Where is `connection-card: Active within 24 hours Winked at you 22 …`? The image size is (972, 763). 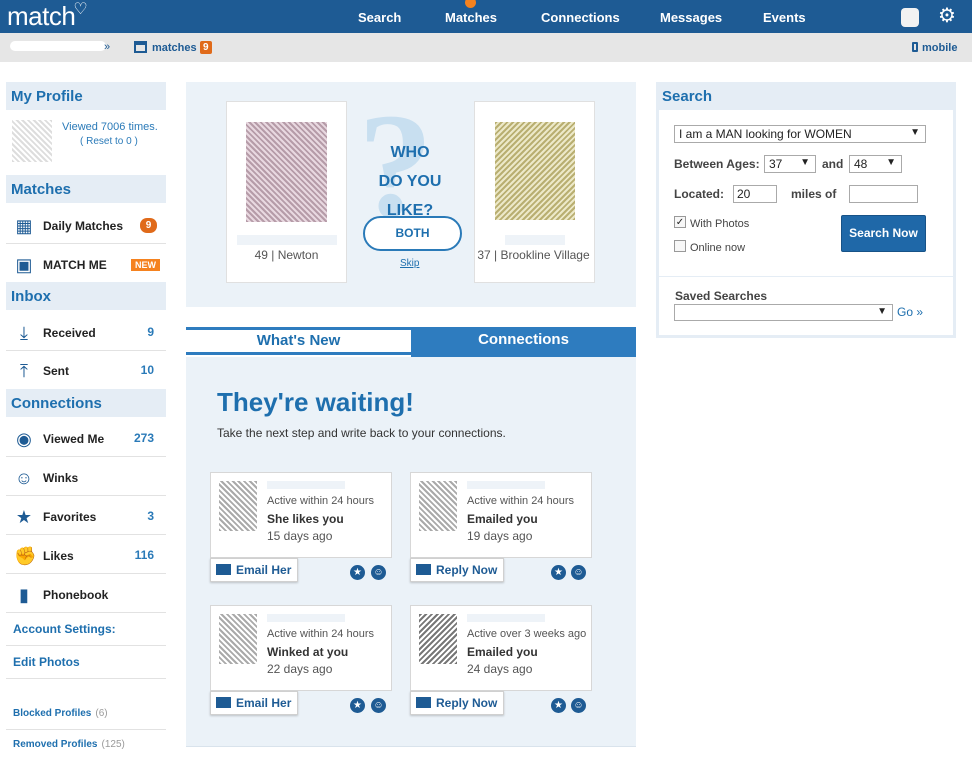
connection-card: Active within 24 hours Winked at you 22 … is located at coordinates (301, 648).